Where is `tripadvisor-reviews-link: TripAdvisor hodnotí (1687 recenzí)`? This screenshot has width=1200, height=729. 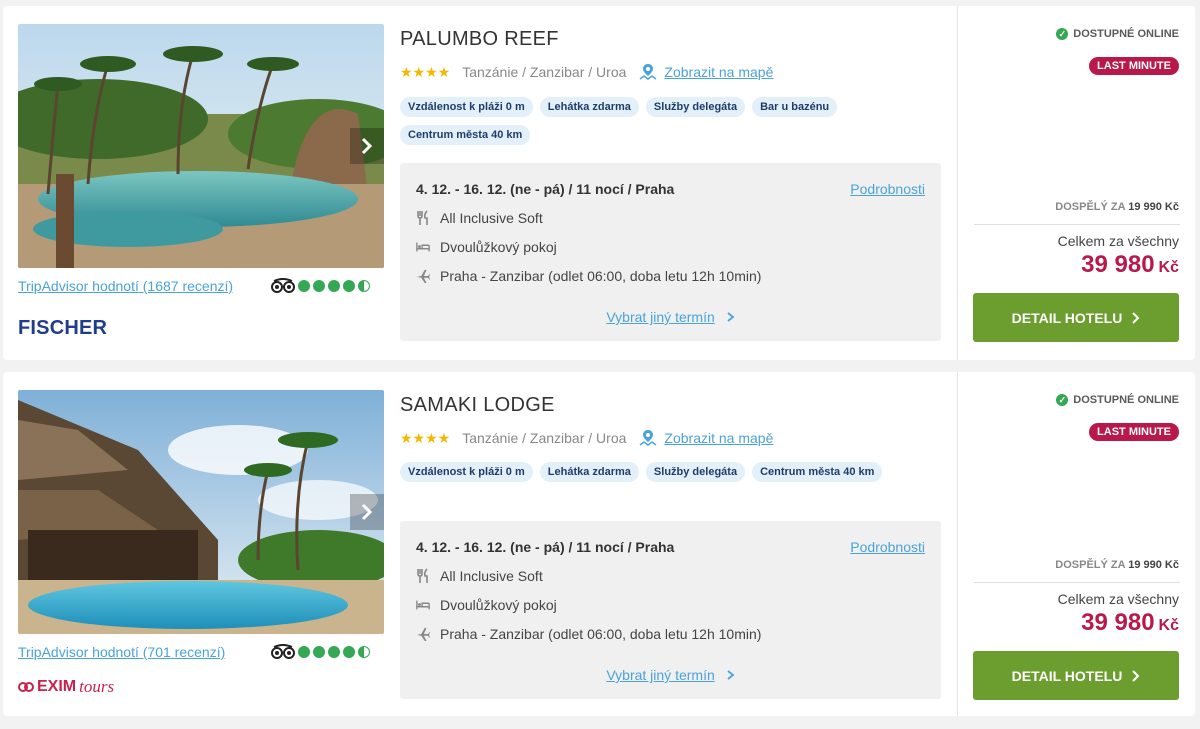
tripadvisor-reviews-link: TripAdvisor hodnotí (1687 recenzí) is located at coordinates (125, 286).